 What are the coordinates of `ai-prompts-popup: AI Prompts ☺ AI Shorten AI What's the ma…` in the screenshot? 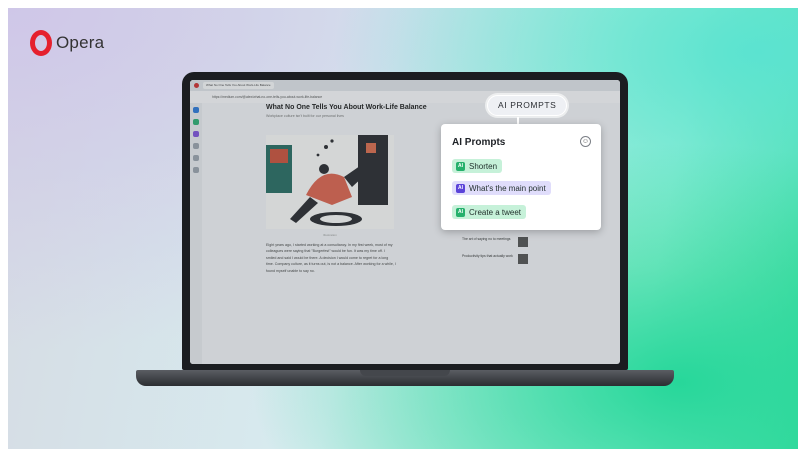 It's located at (521, 177).